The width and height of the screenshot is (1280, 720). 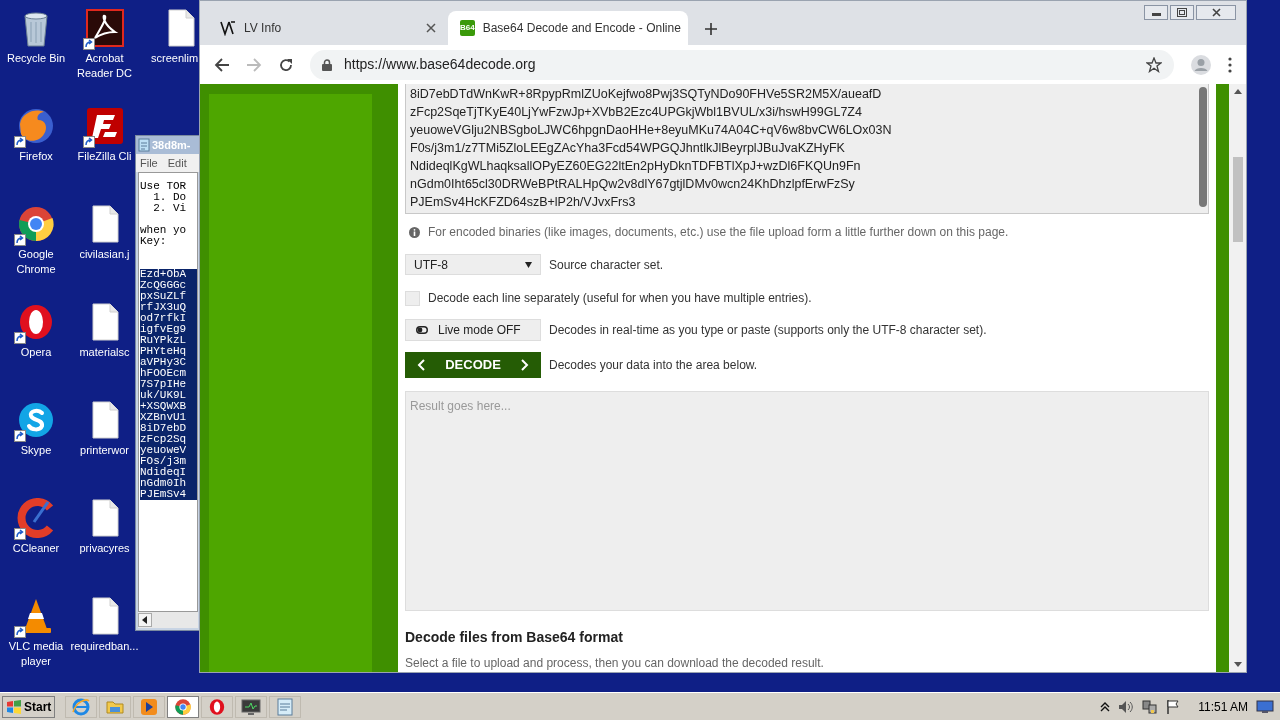 I want to click on left-arrow-icon, so click(x=145, y=620).